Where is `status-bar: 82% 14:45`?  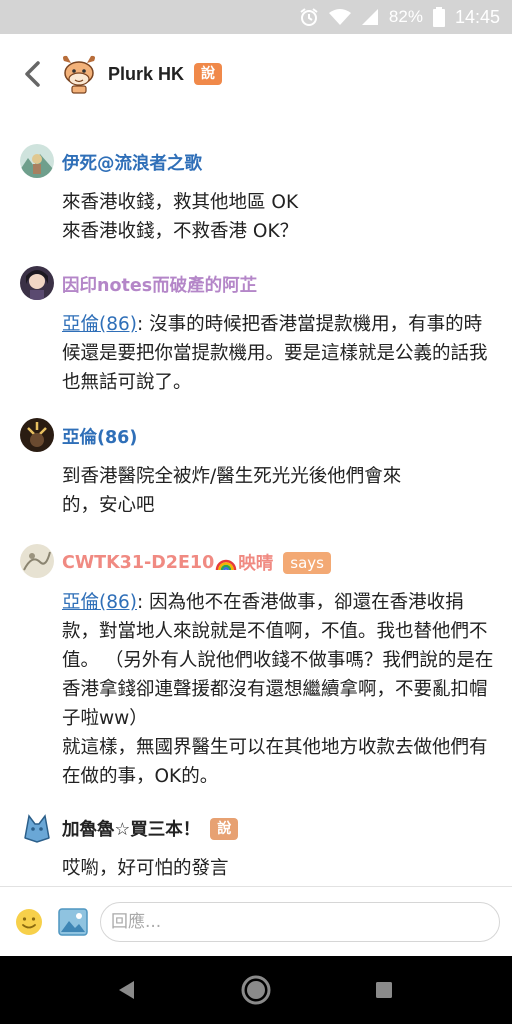 status-bar: 82% 14:45 is located at coordinates (256, 17).